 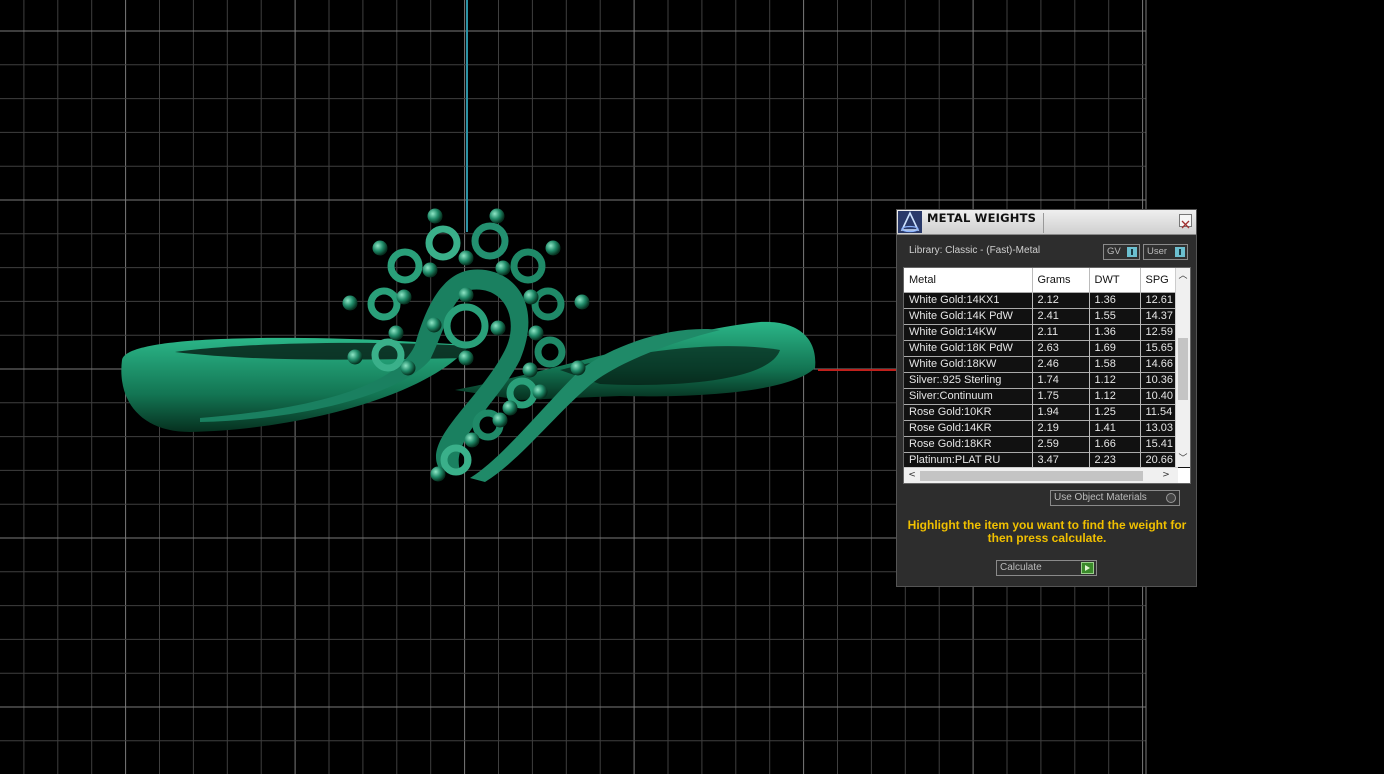 I want to click on calculate-button: Calculate, so click(x=1046, y=568).